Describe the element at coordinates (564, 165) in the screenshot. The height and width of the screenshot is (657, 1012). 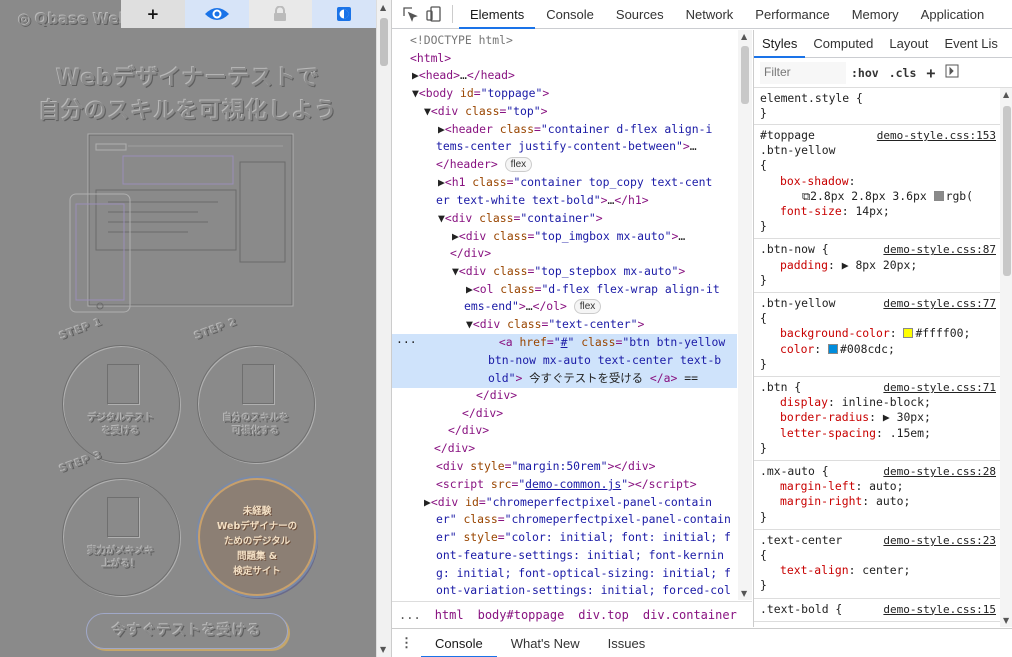
I see `dom-node: </header> flex` at that location.